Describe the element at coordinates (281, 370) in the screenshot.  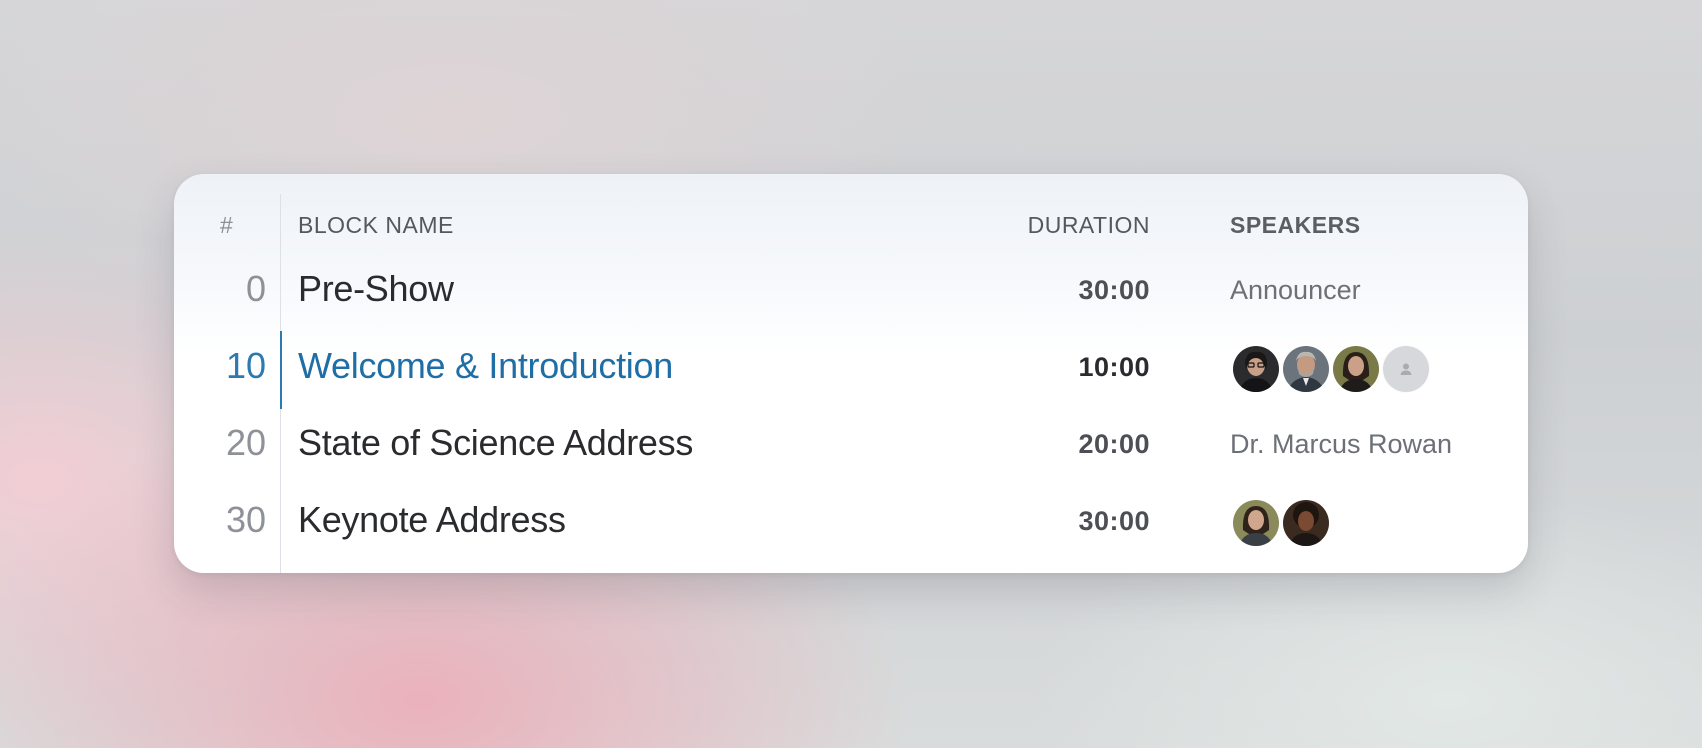
I see `active-row-indicator` at that location.